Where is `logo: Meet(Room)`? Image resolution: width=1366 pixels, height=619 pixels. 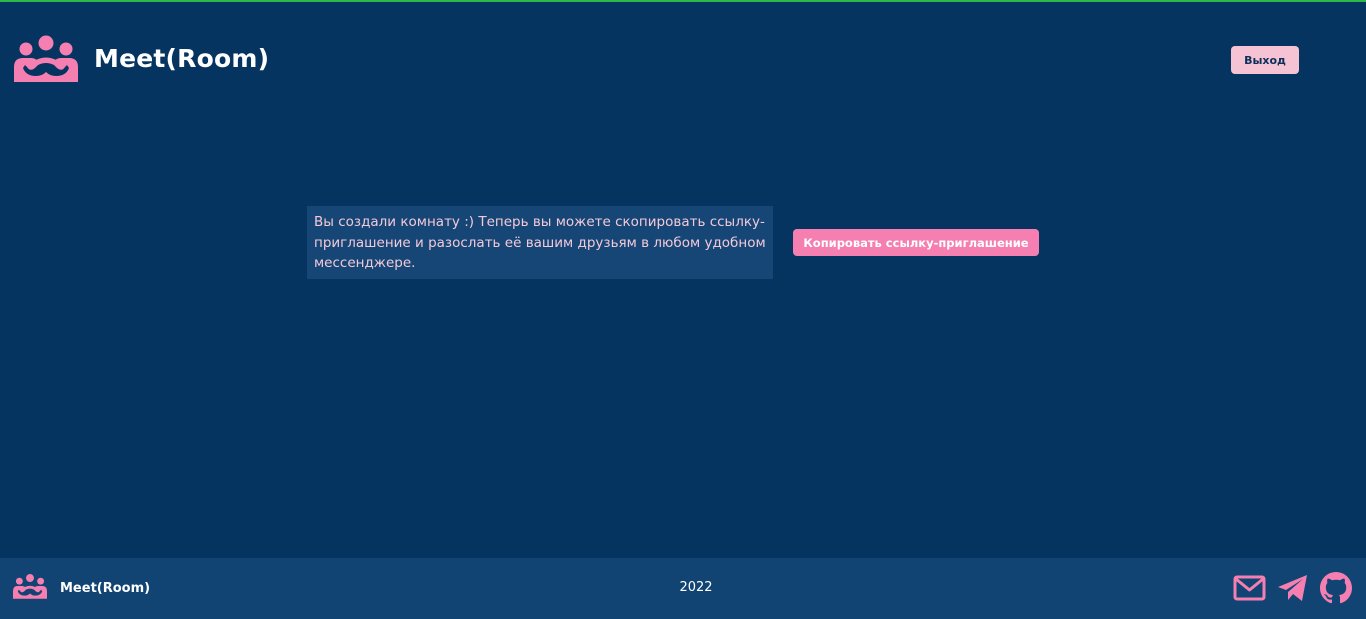
logo: Meet(Room) is located at coordinates (141, 58).